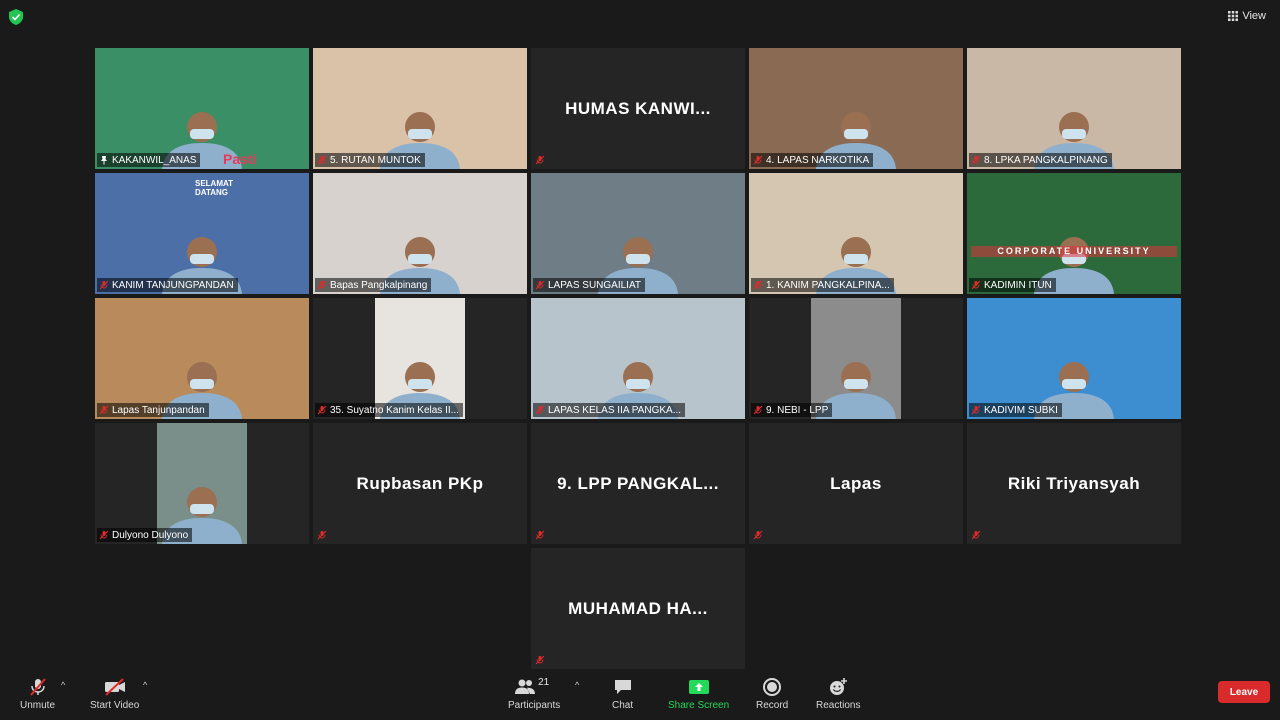  I want to click on participant-tile: Bapas Pangkalpinang, so click(420, 233).